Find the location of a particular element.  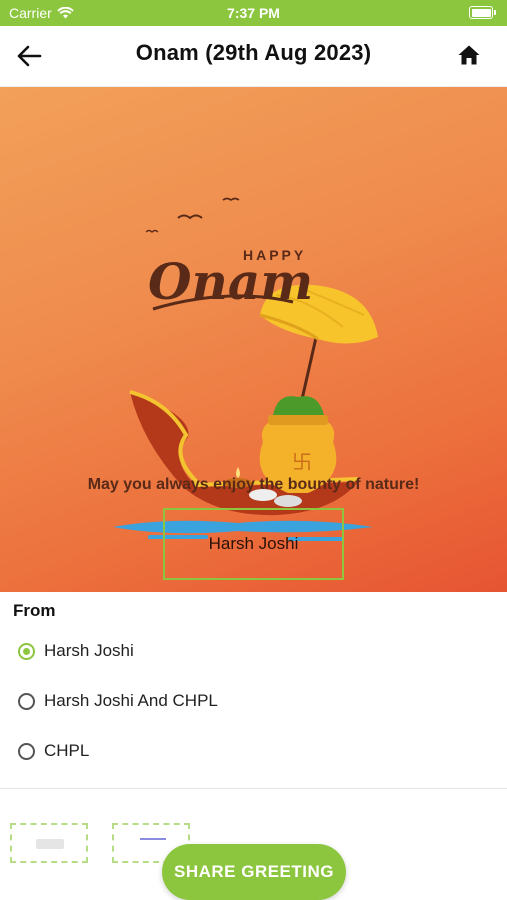

sender-name-box: Harsh Joshi is located at coordinates (253, 544).